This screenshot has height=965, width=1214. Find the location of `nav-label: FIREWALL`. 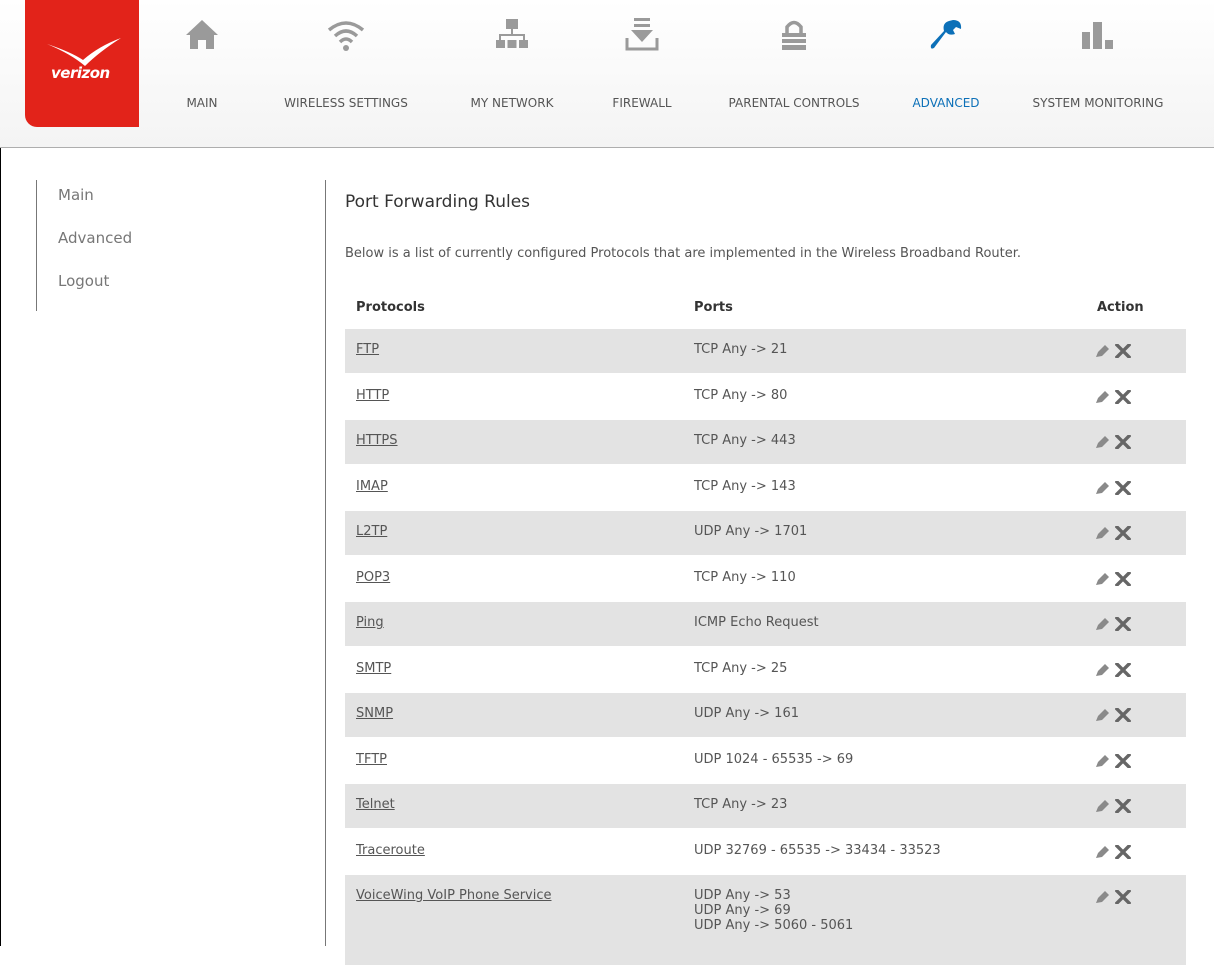

nav-label: FIREWALL is located at coordinates (642, 103).